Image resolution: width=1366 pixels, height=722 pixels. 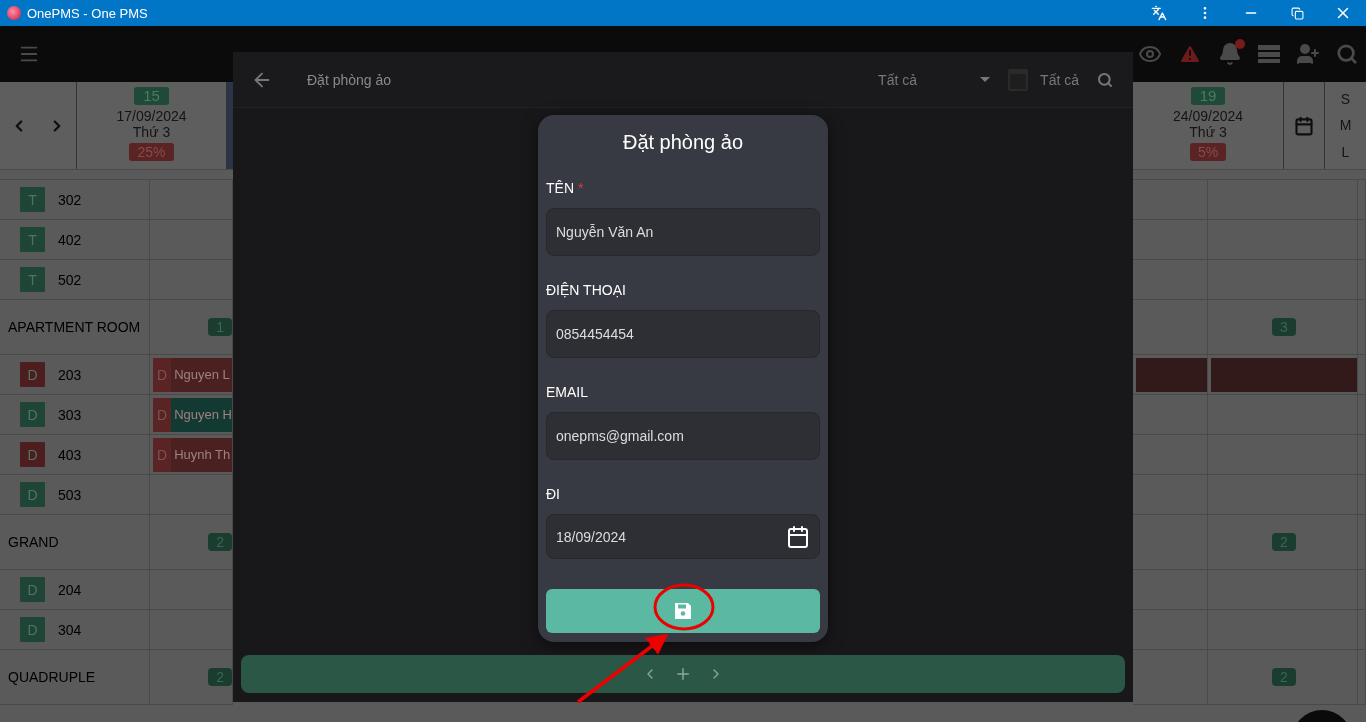 I want to click on room-number: 303, so click(x=70, y=414).